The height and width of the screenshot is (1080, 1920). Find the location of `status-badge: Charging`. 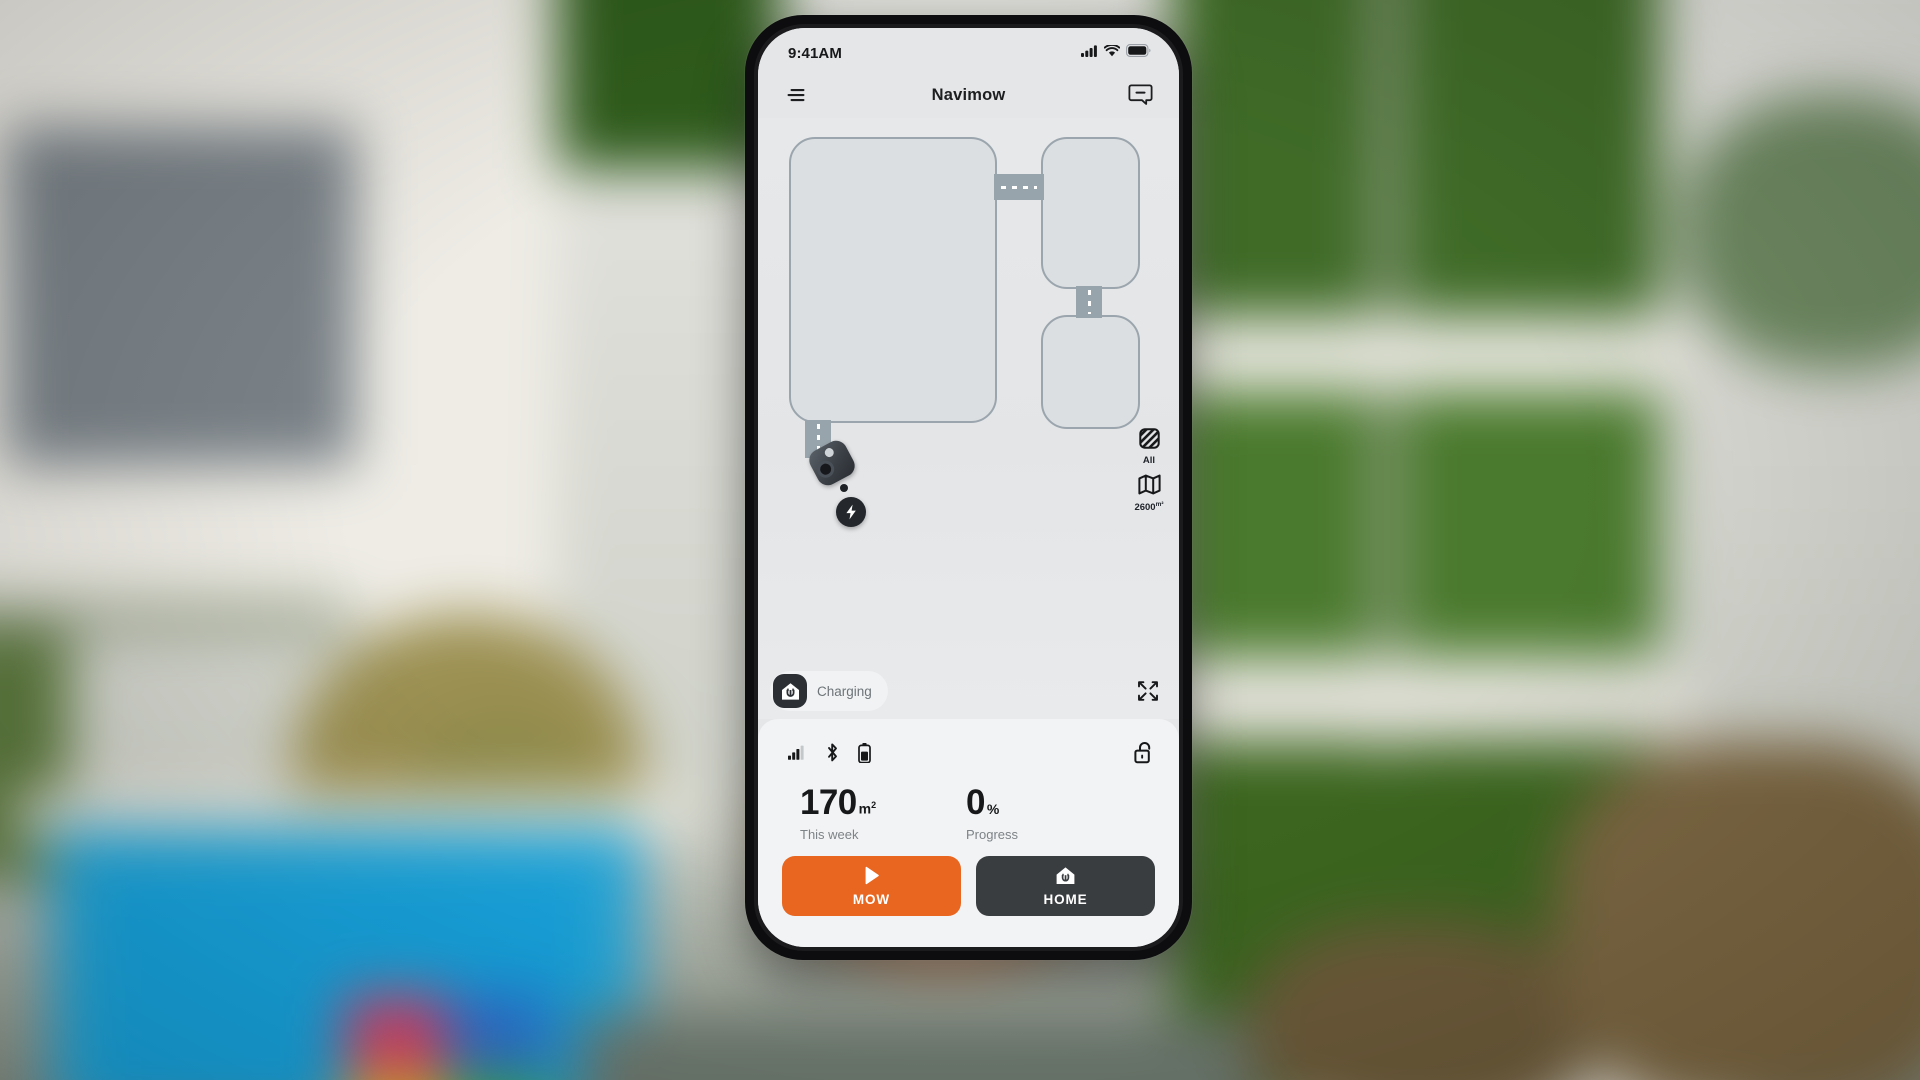

status-badge: Charging is located at coordinates (829, 691).